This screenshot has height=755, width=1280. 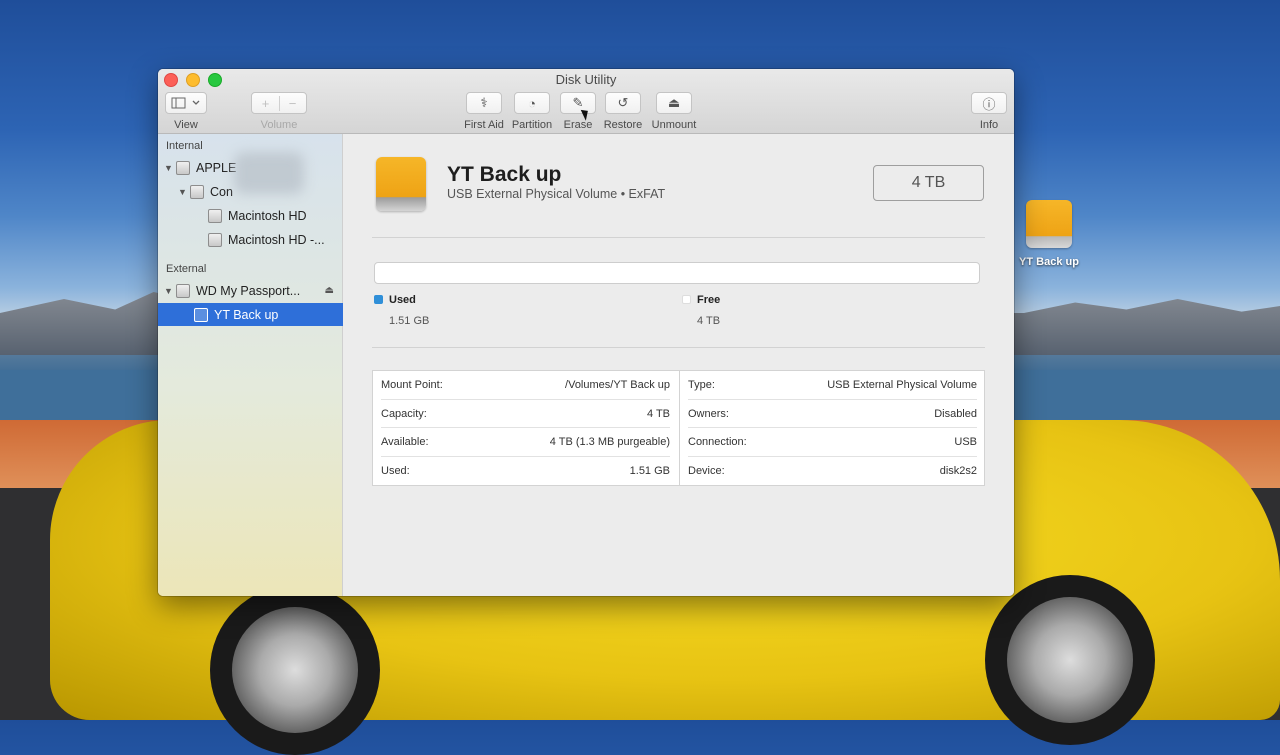 I want to click on partition-button: ◔, so click(x=532, y=103).